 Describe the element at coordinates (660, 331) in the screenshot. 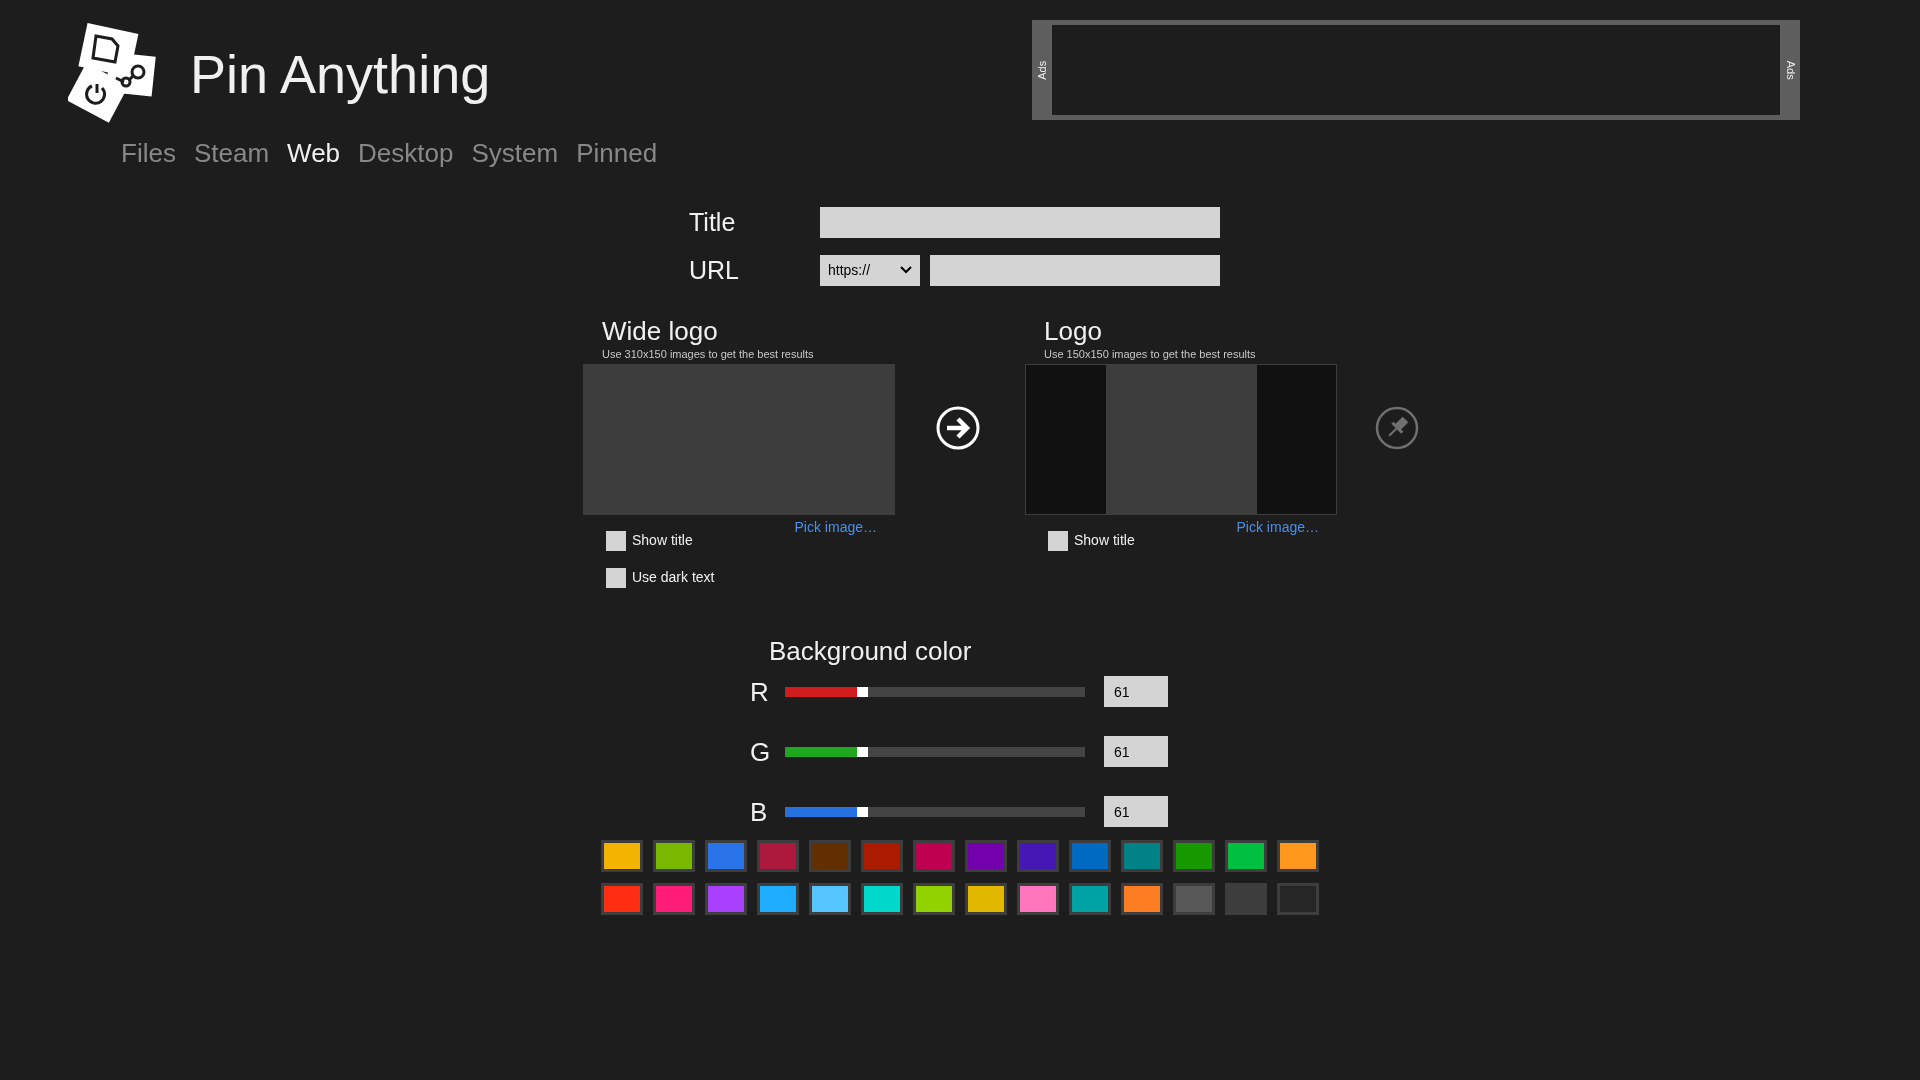

I see `tile-heading: Wide logo` at that location.